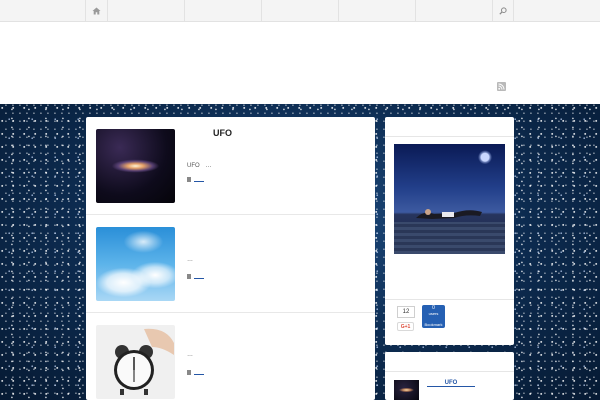 The height and width of the screenshot is (400, 600). I want to click on top-navigation, so click(300, 11).